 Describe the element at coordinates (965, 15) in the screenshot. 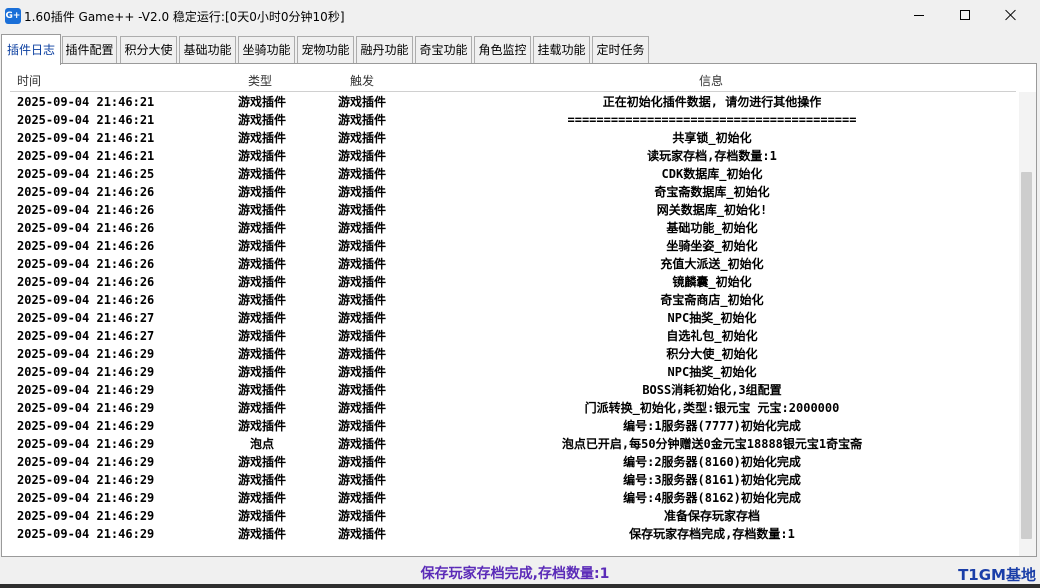

I see `maximize-button` at that location.